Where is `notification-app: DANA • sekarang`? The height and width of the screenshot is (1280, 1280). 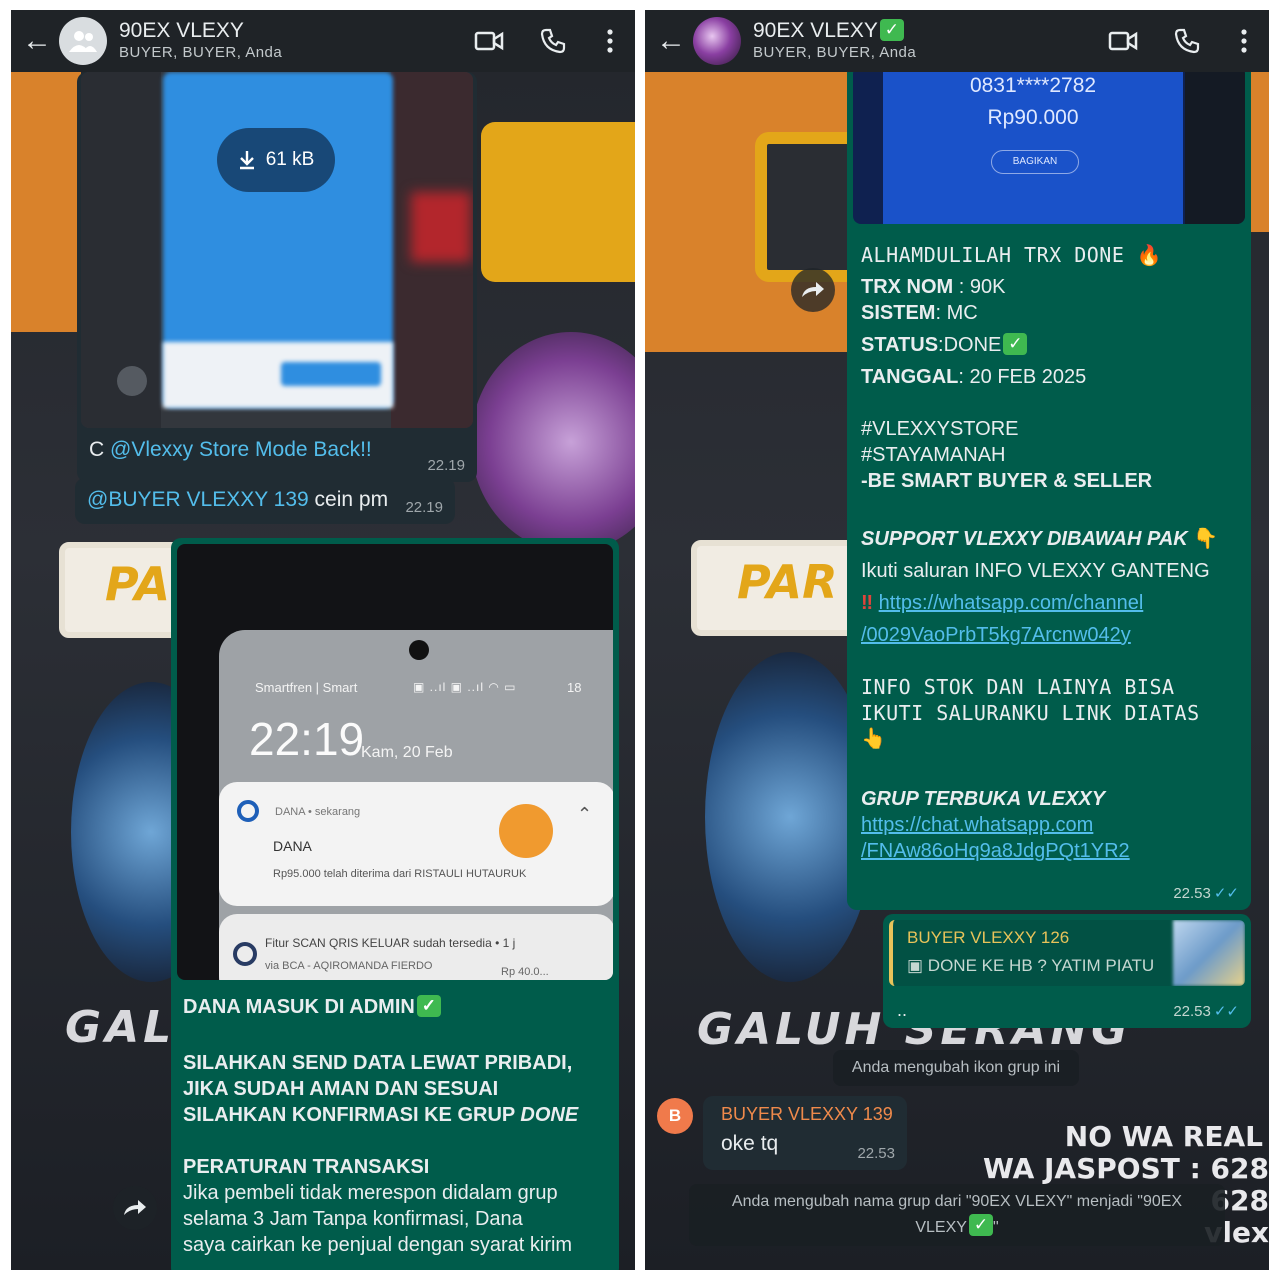
notification-app: DANA • sekarang is located at coordinates (318, 812).